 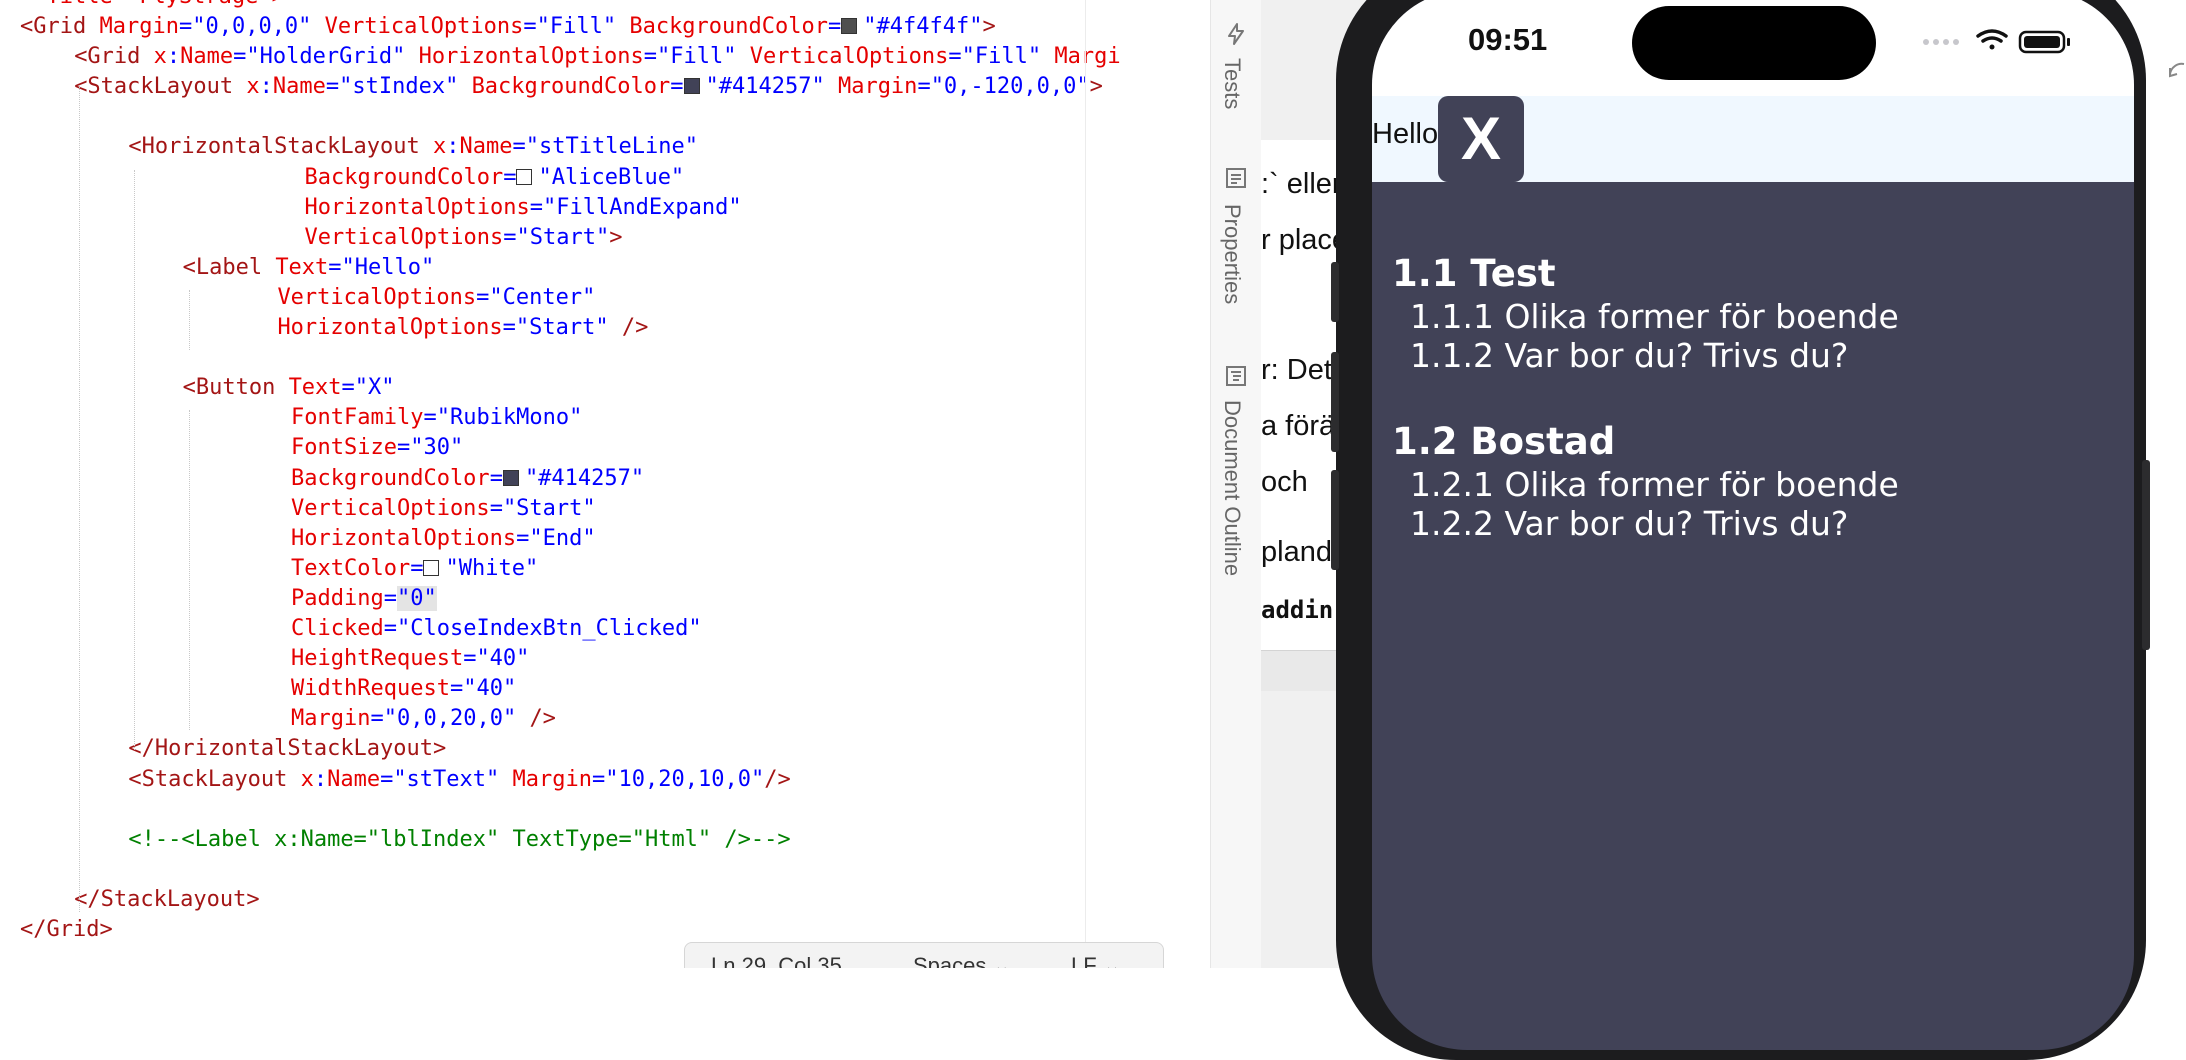 I want to click on code-token: </Grid>, so click(x=66, y=929).